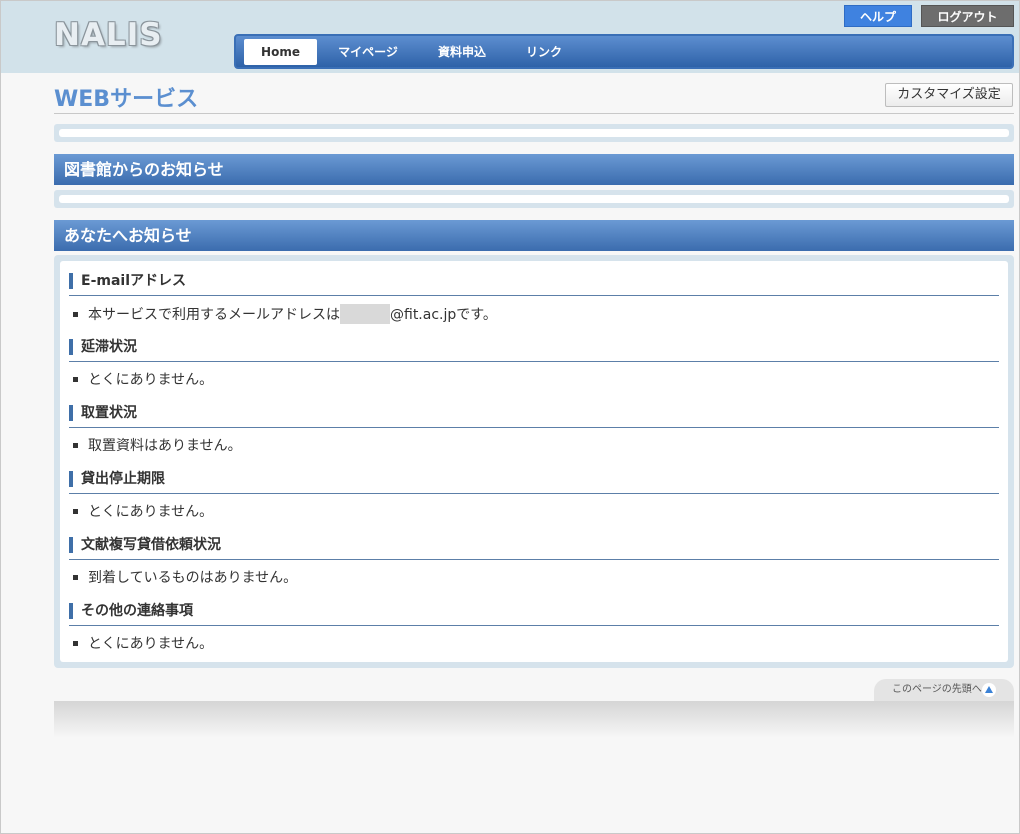  I want to click on empty-panel-top, so click(534, 133).